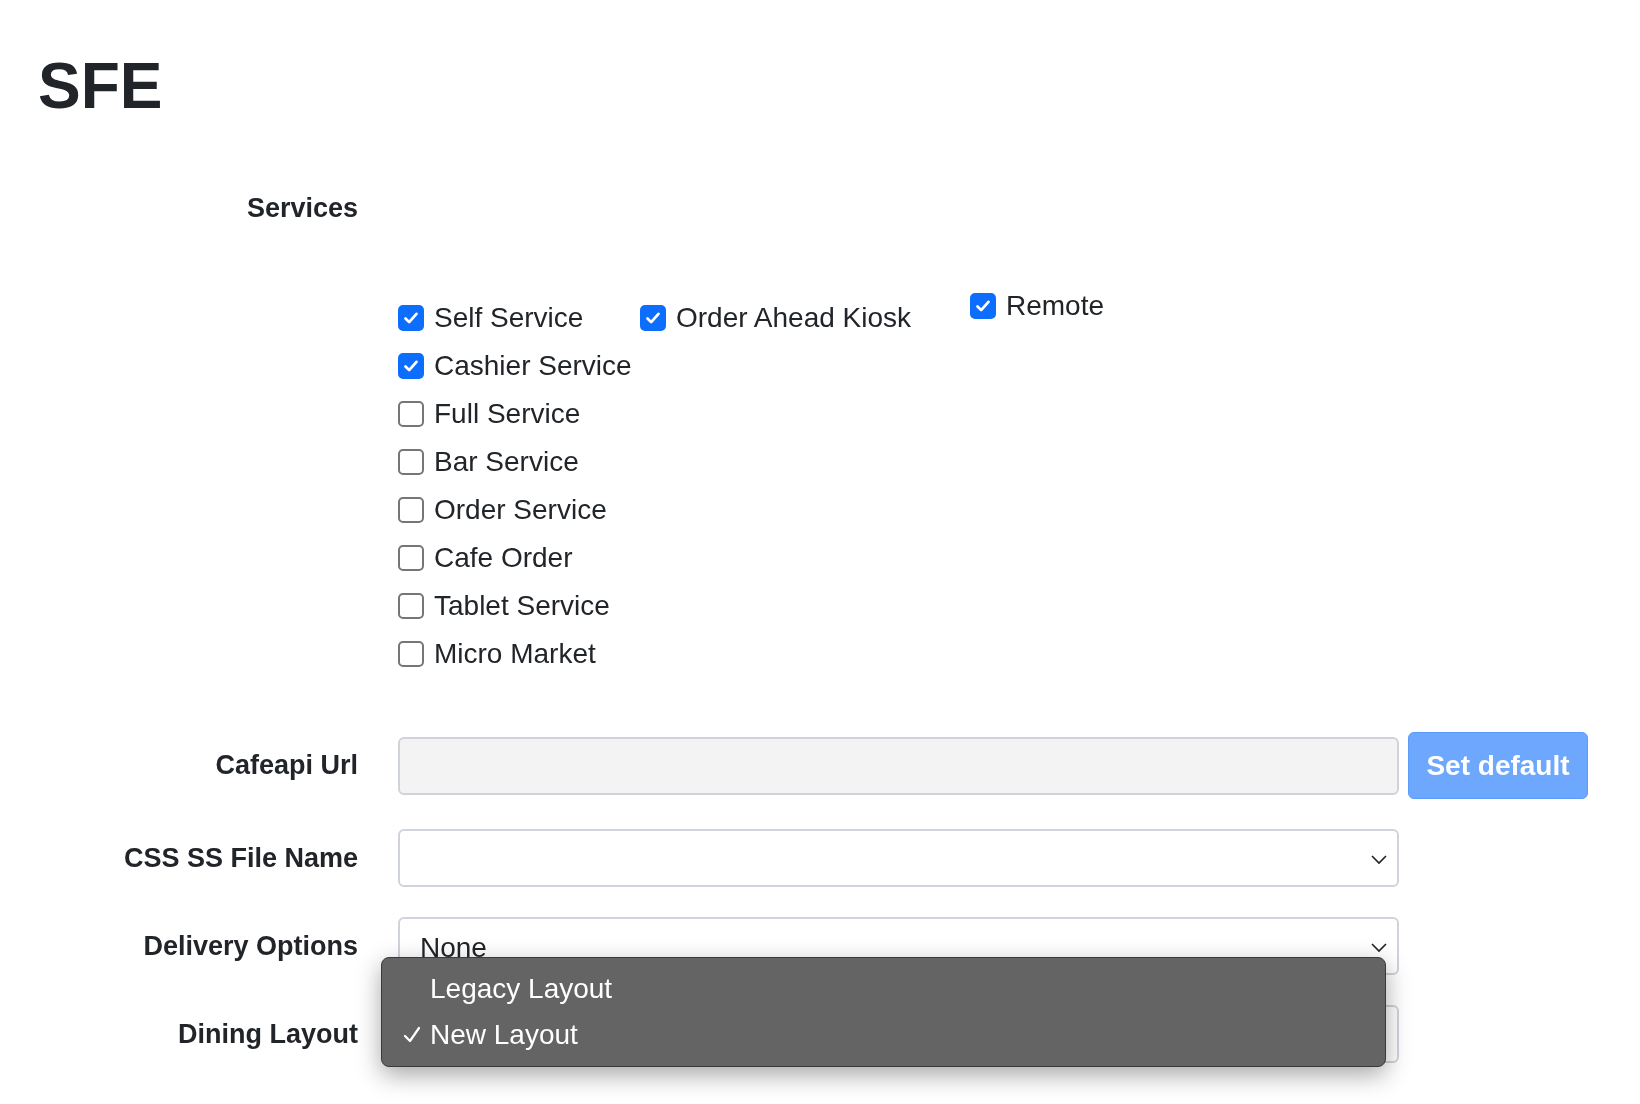 This screenshot has width=1640, height=1104. Describe the element at coordinates (1037, 306) in the screenshot. I see `checkbox-option: Remote` at that location.